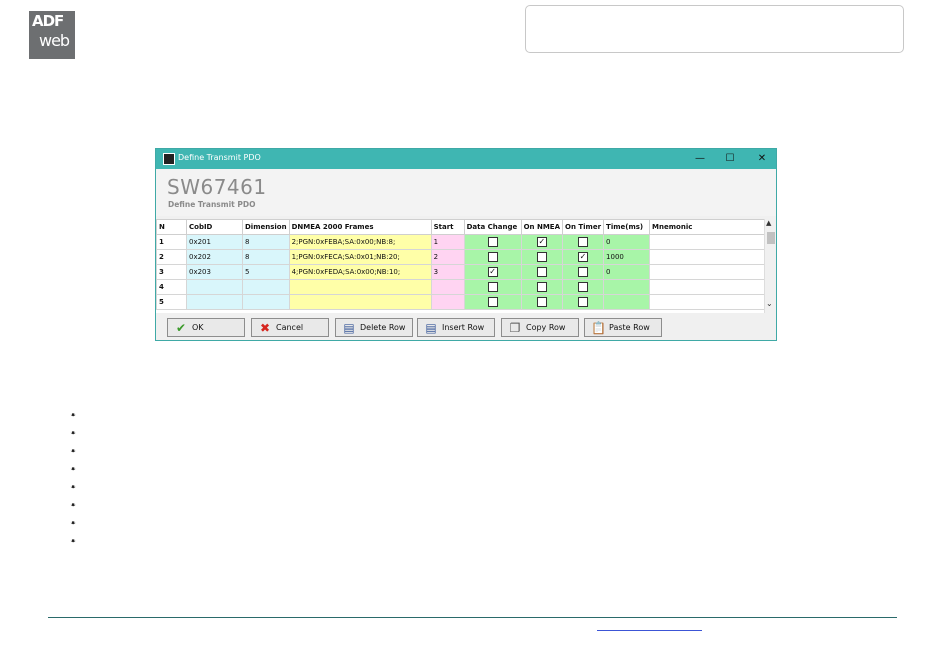 The image size is (950, 659). I want to click on minimize-button: —, so click(700, 159).